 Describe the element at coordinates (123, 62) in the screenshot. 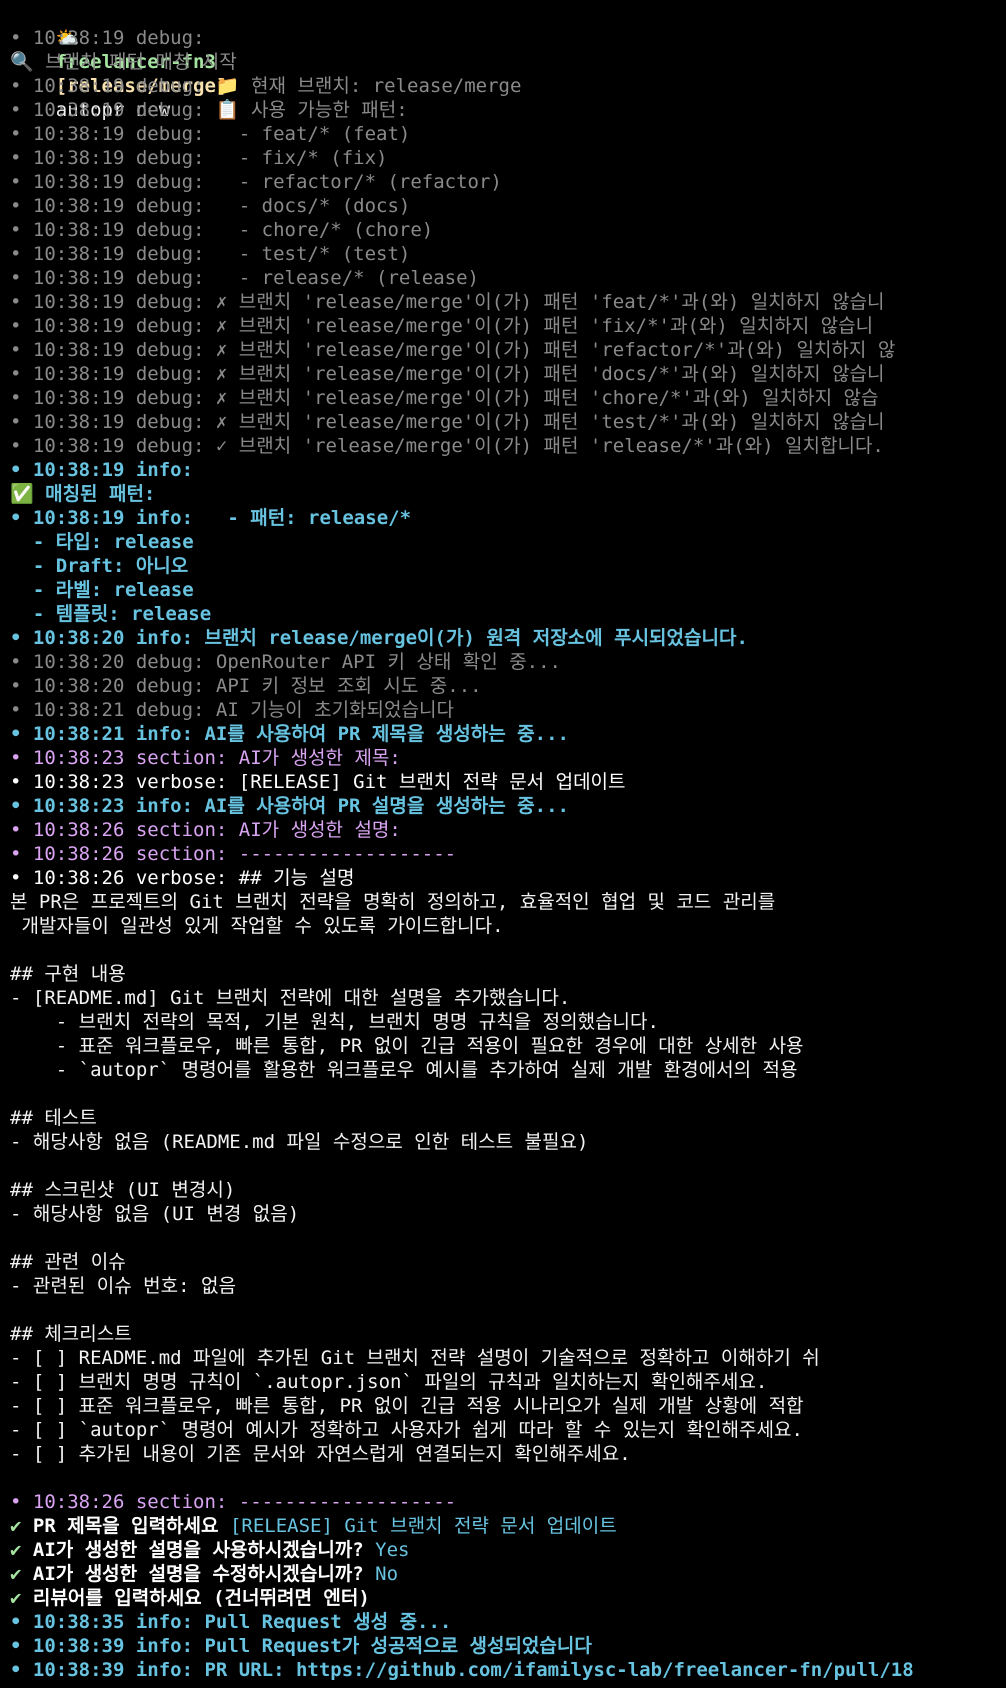

I see `log-line: 🔍 브랜치 패턴 매칭 시작` at that location.